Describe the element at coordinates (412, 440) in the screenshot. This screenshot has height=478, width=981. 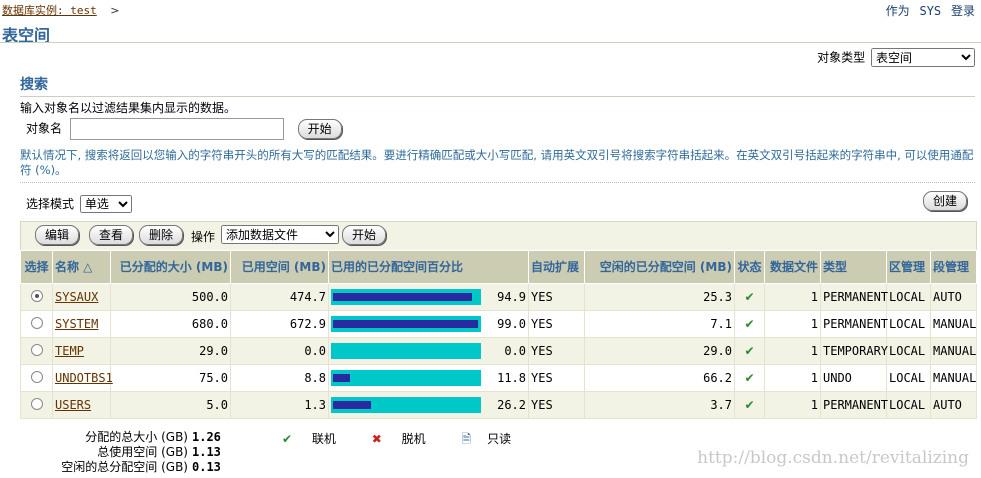
I see `status-legend: ✔ 联机 ✖ 脱机 🗎 只读` at that location.